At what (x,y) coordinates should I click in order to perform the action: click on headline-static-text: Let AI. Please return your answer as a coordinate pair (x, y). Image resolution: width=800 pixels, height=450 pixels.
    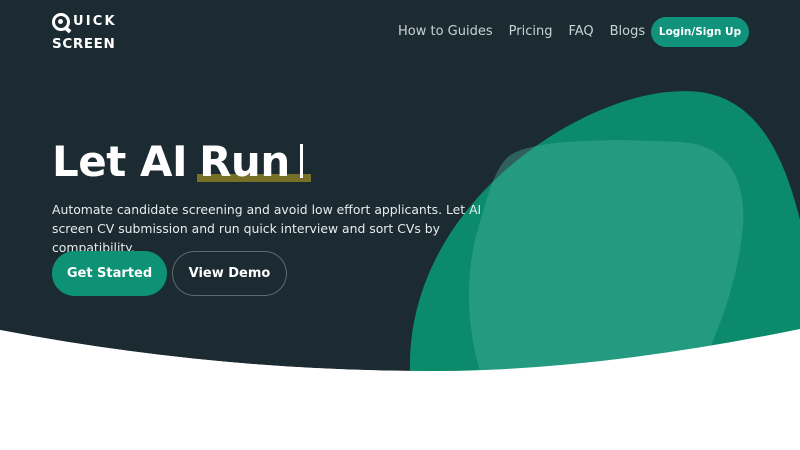
    Looking at the image, I should click on (120, 161).